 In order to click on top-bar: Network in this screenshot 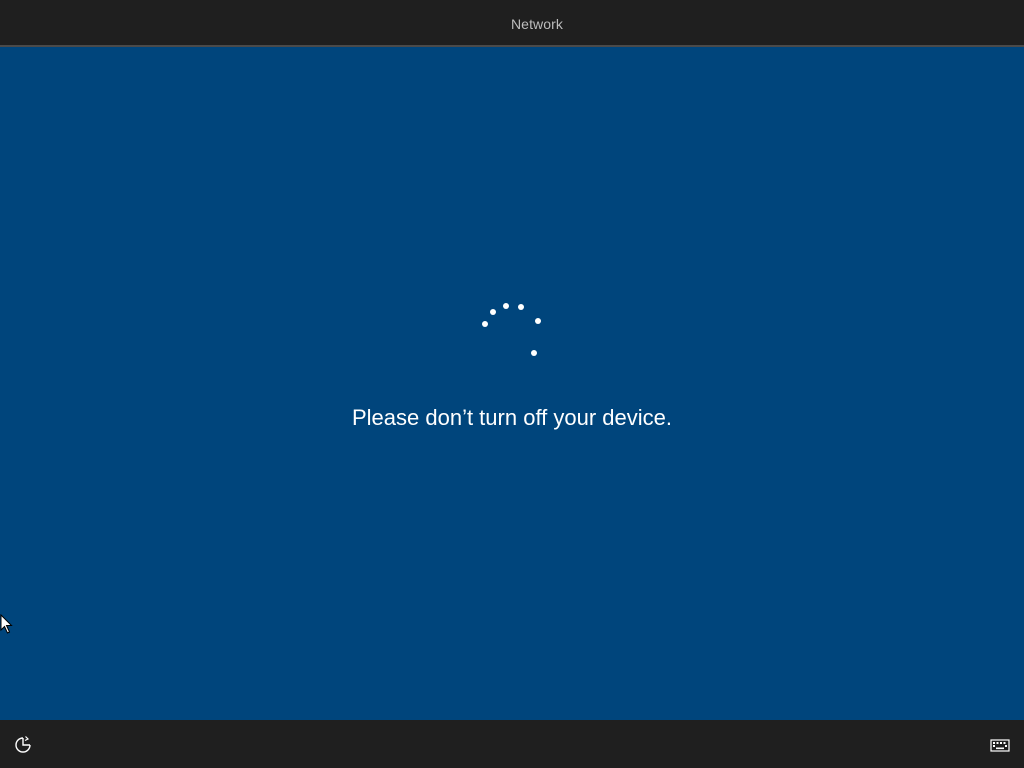, I will do `click(512, 23)`.